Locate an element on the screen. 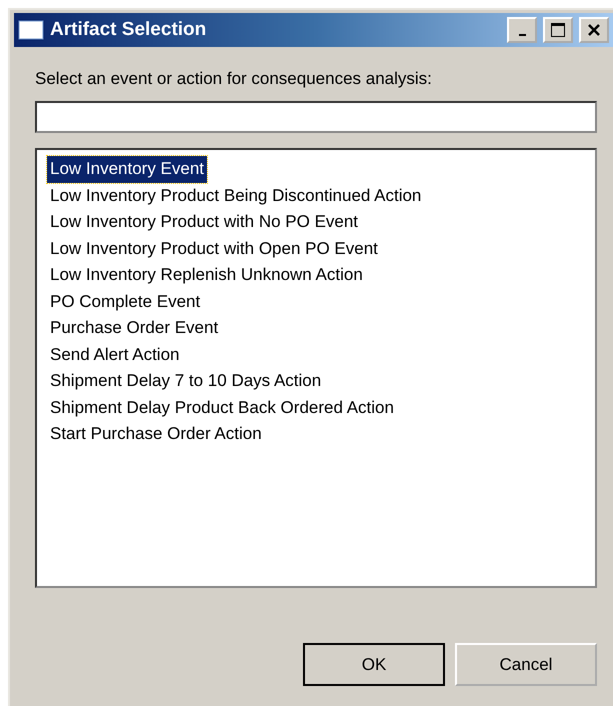 This screenshot has height=706, width=613. maximize-button is located at coordinates (558, 30).